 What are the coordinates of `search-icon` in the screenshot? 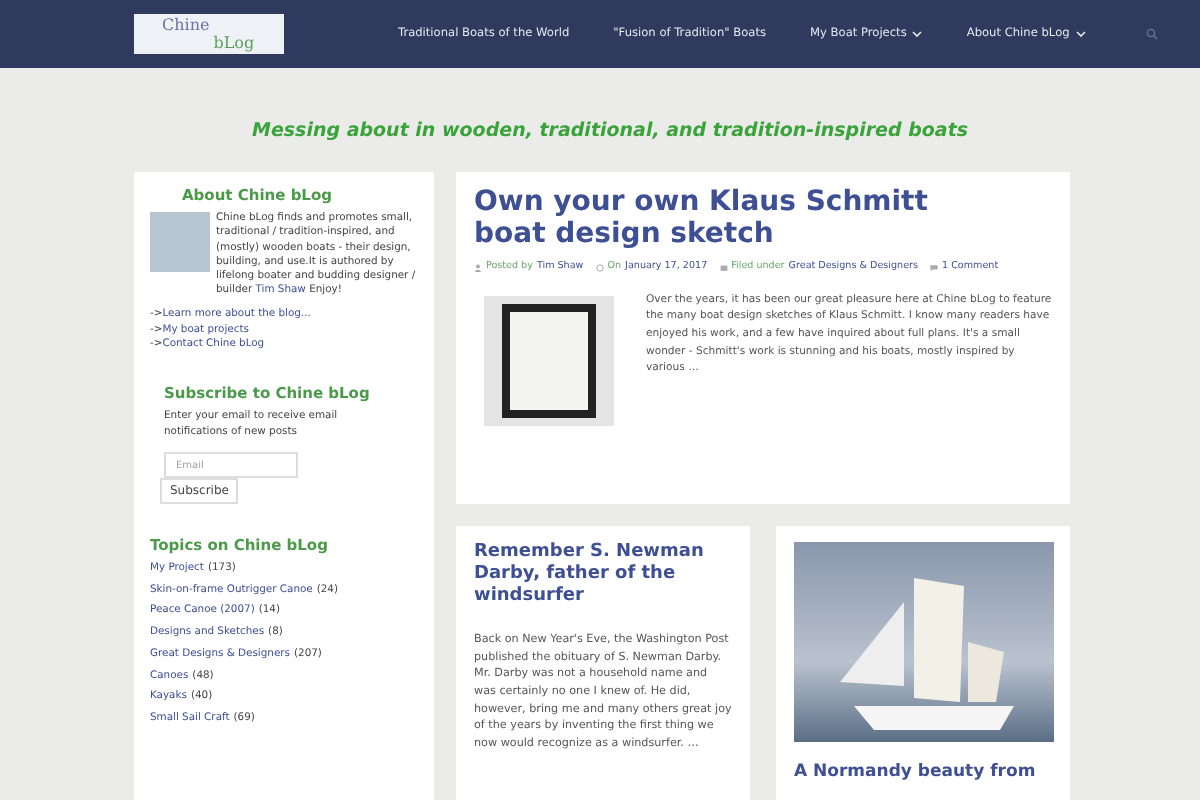 It's located at (1151, 34).